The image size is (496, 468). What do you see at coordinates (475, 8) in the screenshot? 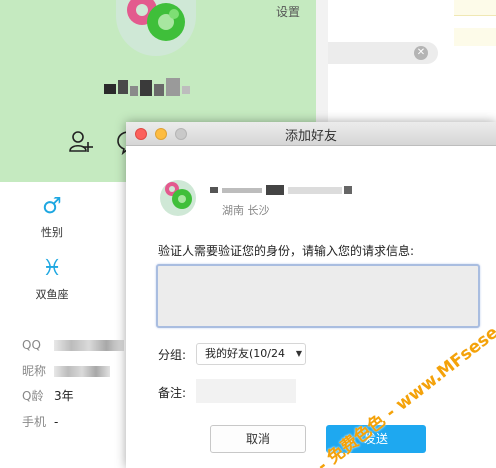
I see `notice-bar` at bounding box center [475, 8].